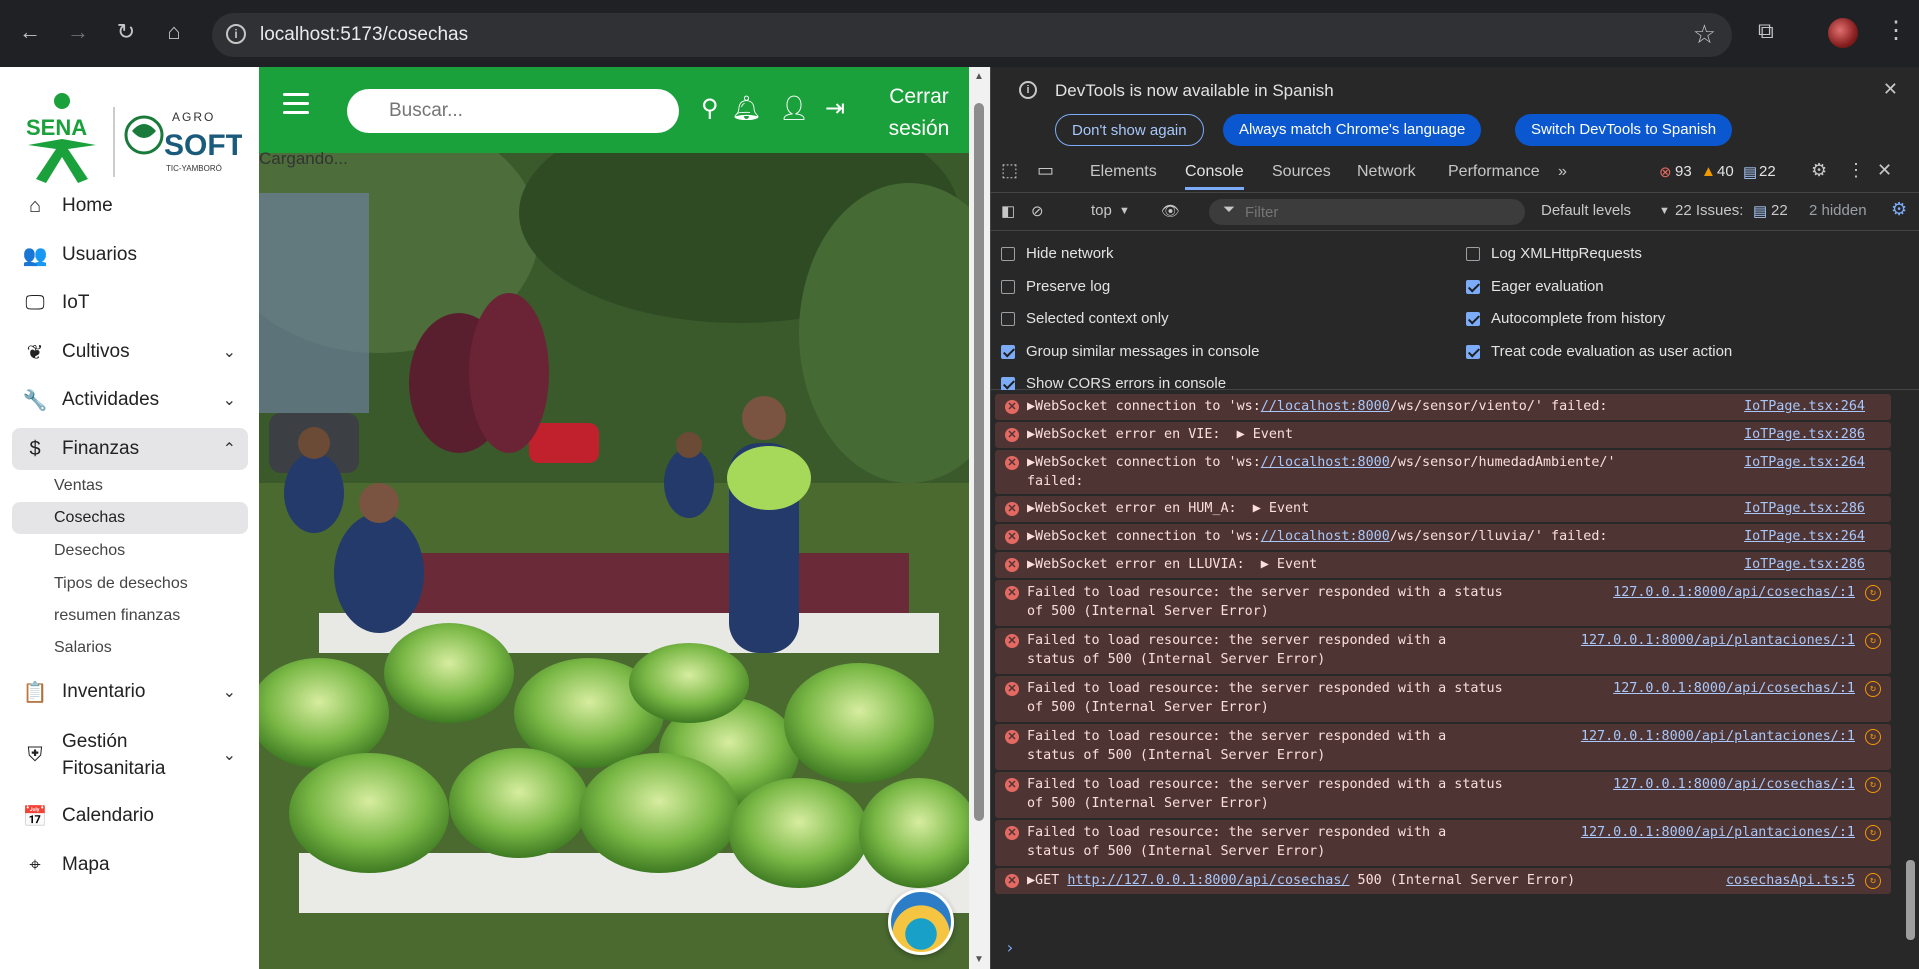  I want to click on sidebar-sub-salarios: Salarios, so click(83, 648).